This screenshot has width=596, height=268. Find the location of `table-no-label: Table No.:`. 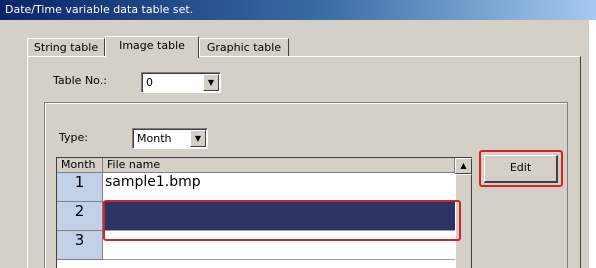

table-no-label: Table No.: is located at coordinates (80, 80).